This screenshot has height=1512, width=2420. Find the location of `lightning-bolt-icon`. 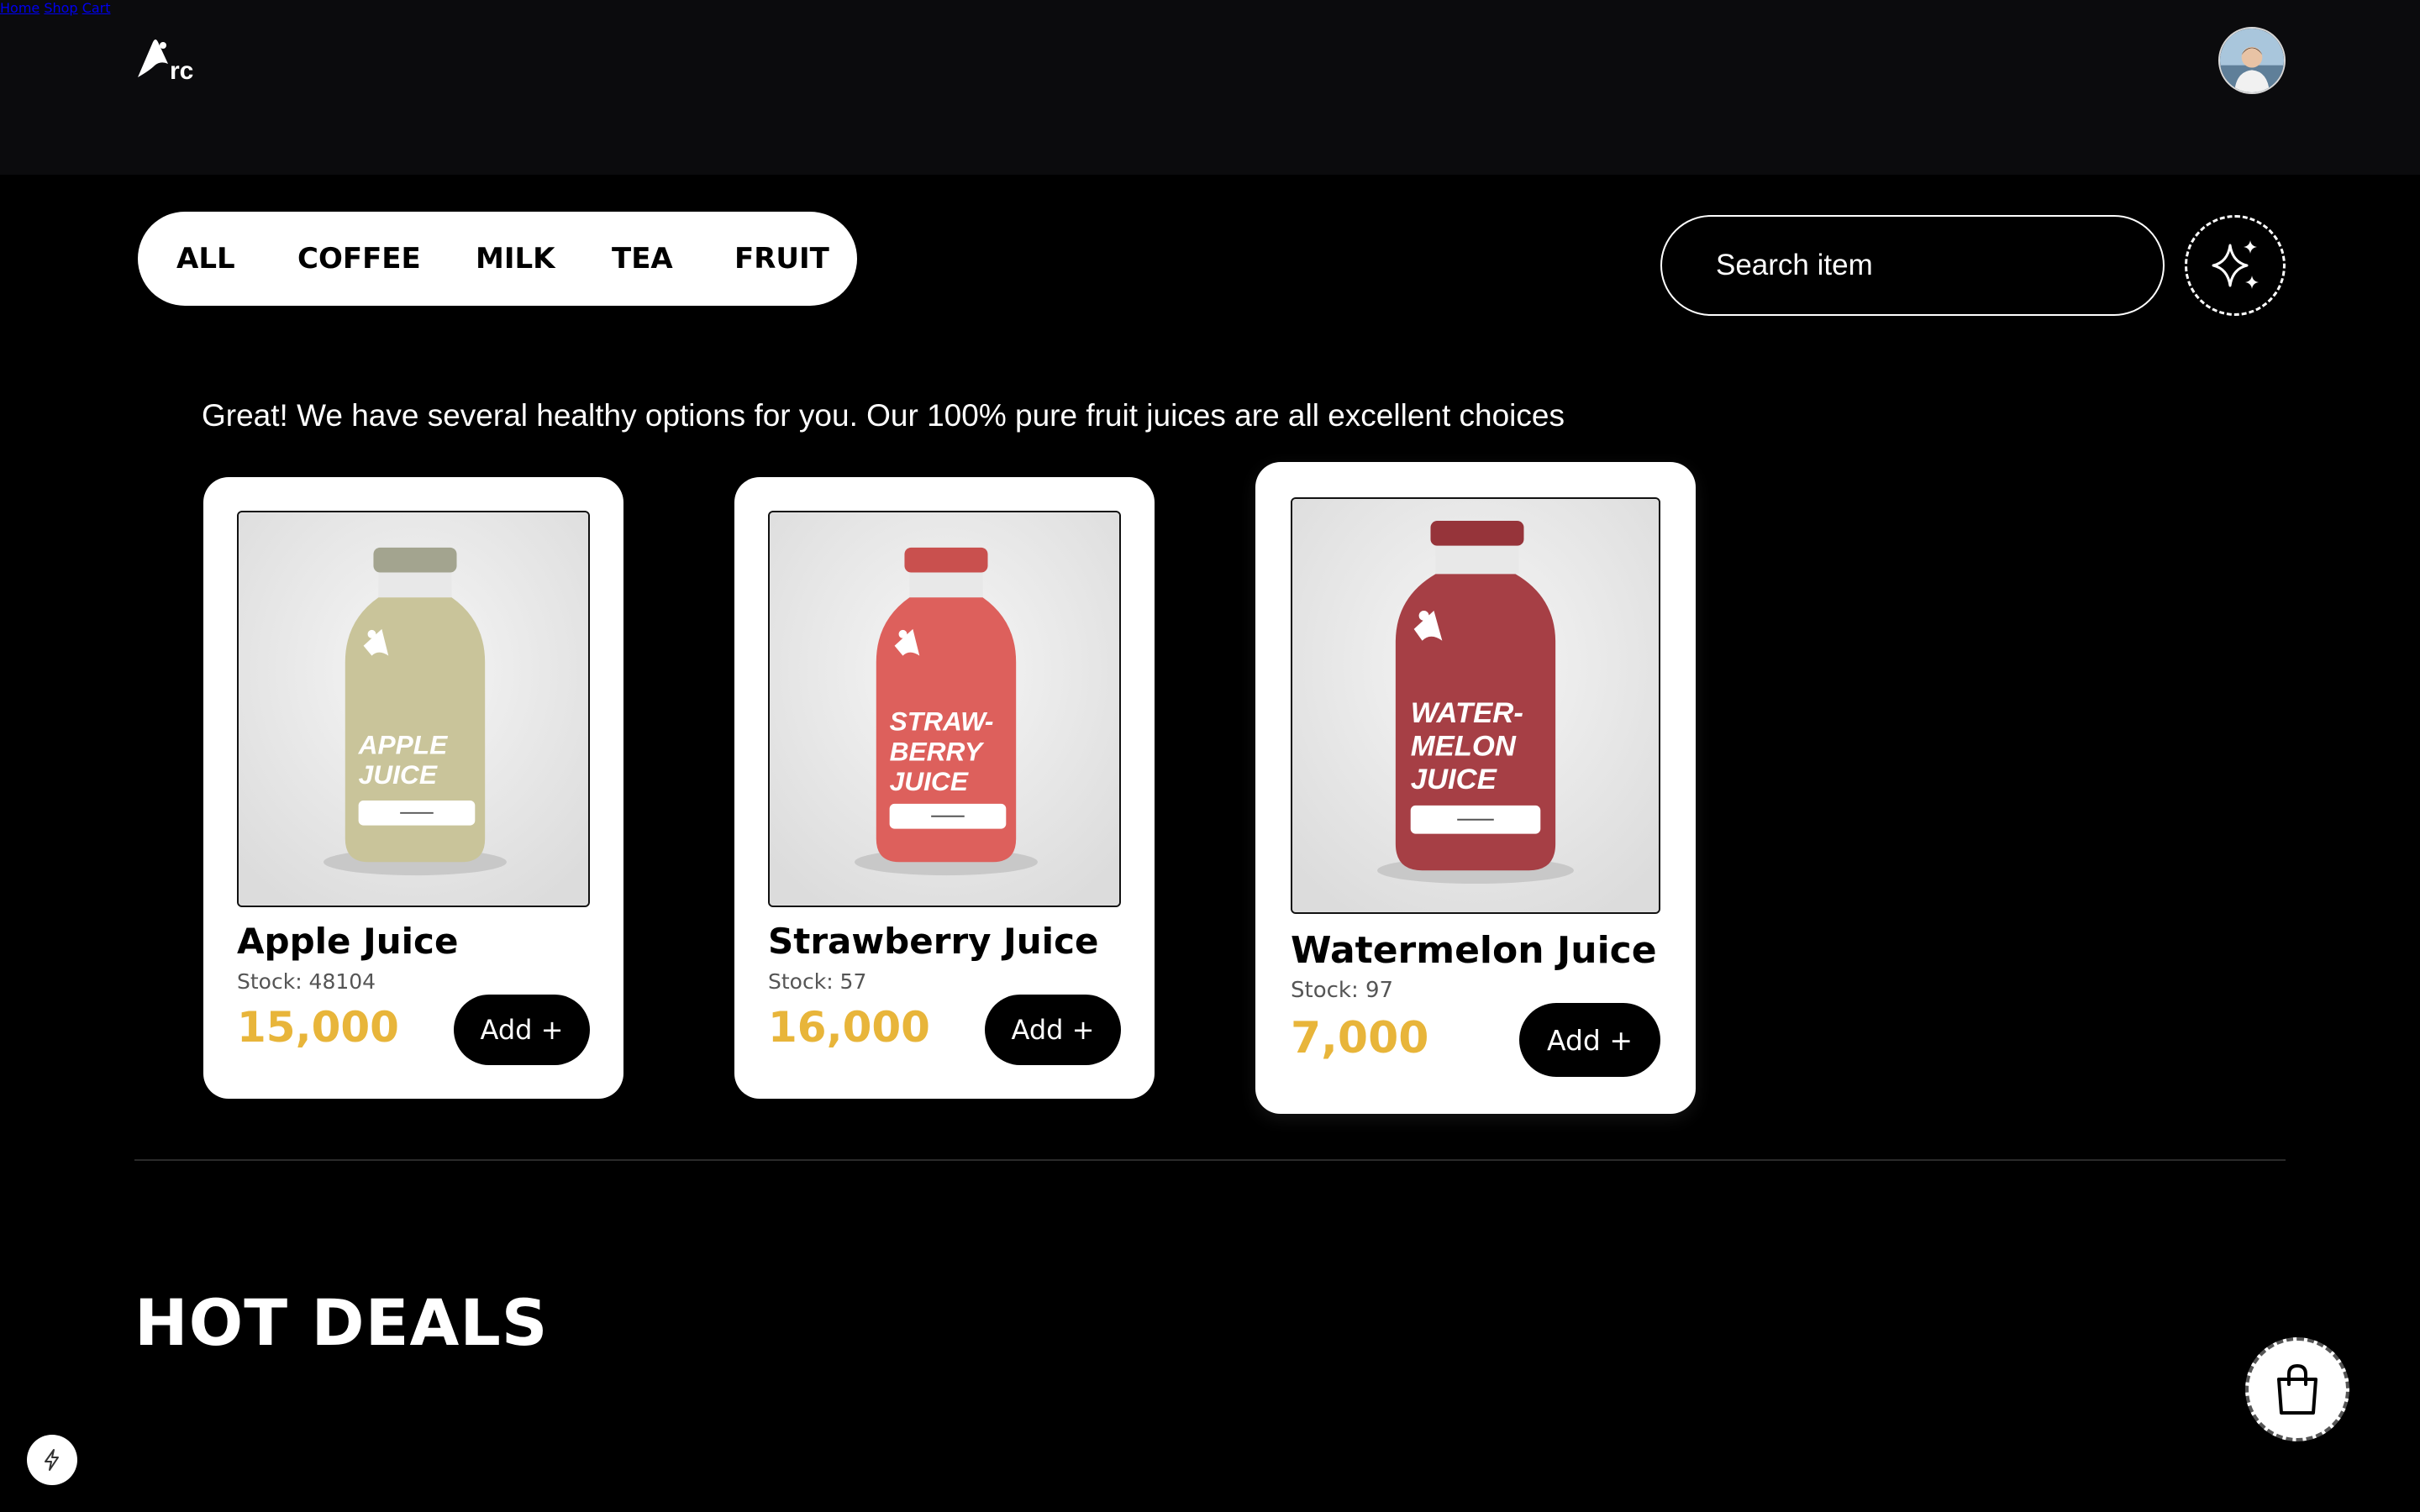

lightning-bolt-icon is located at coordinates (52, 1460).